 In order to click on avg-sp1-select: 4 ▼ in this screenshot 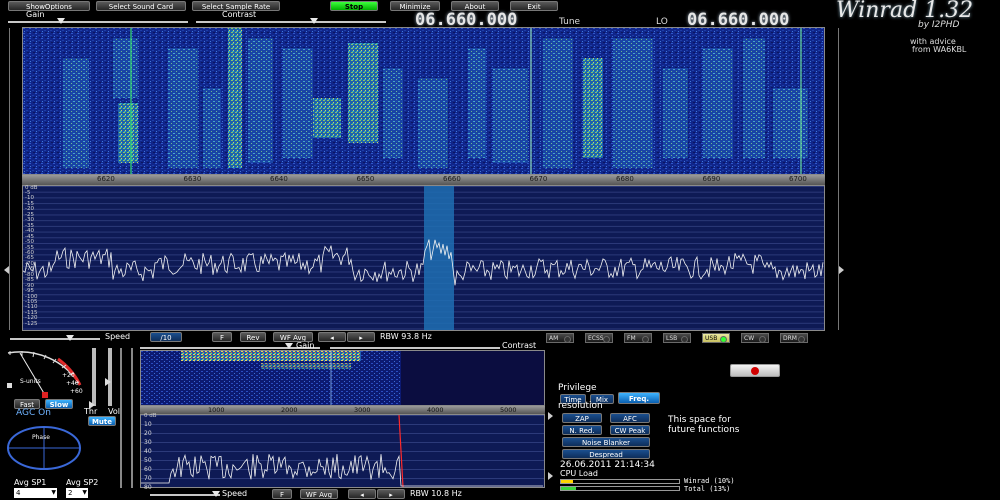, I will do `click(35, 493)`.